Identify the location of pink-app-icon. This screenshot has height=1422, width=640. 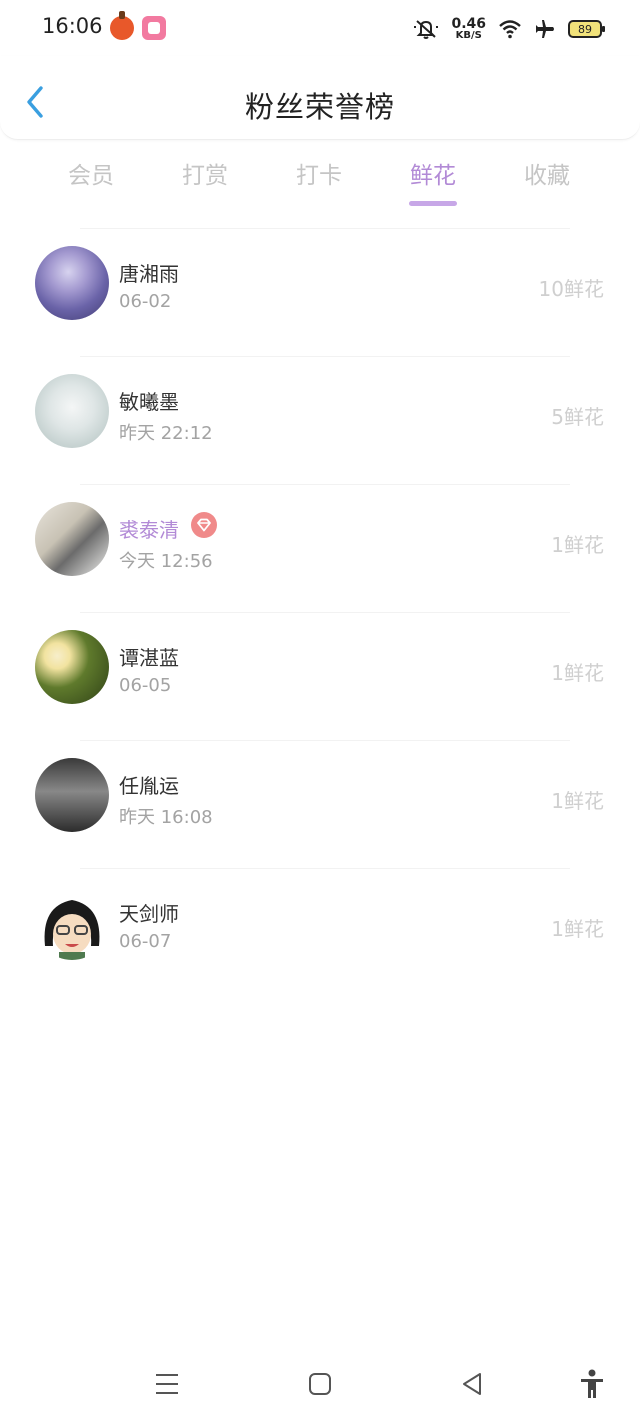
(154, 28).